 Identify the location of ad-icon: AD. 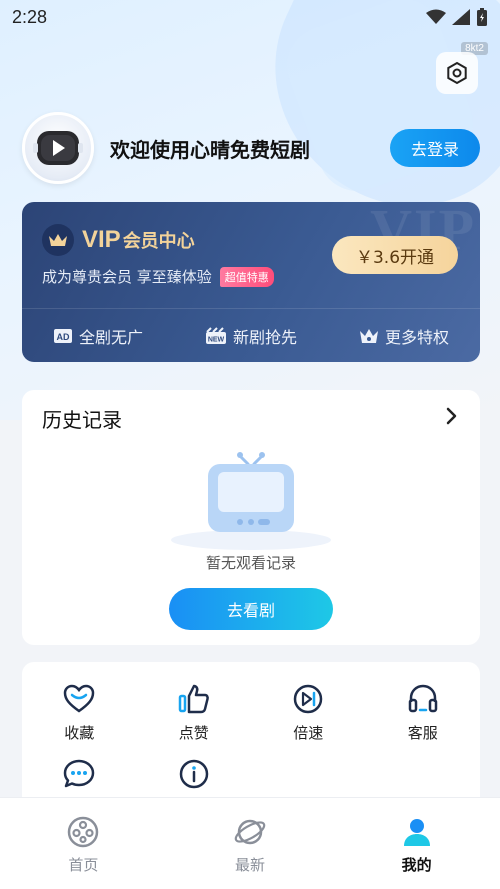
(62, 336).